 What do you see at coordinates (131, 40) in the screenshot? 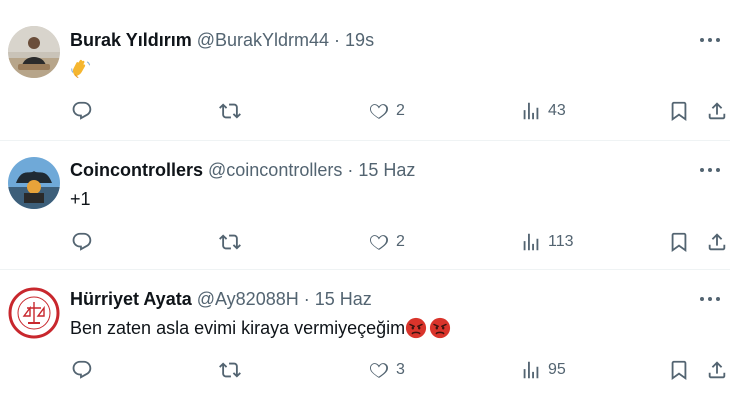
I see `author-name: Burak Yıldırım` at bounding box center [131, 40].